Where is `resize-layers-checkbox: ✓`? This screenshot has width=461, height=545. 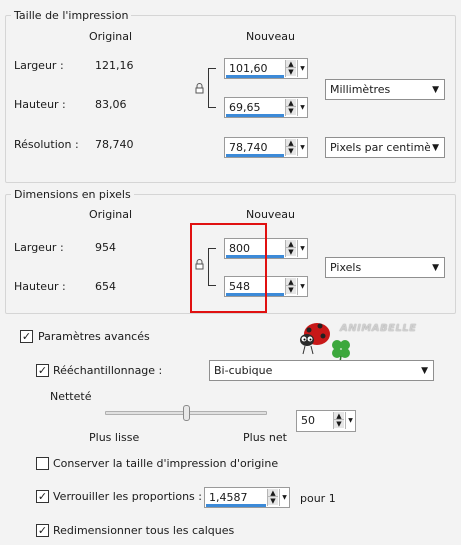
resize-layers-checkbox: ✓ is located at coordinates (42, 530).